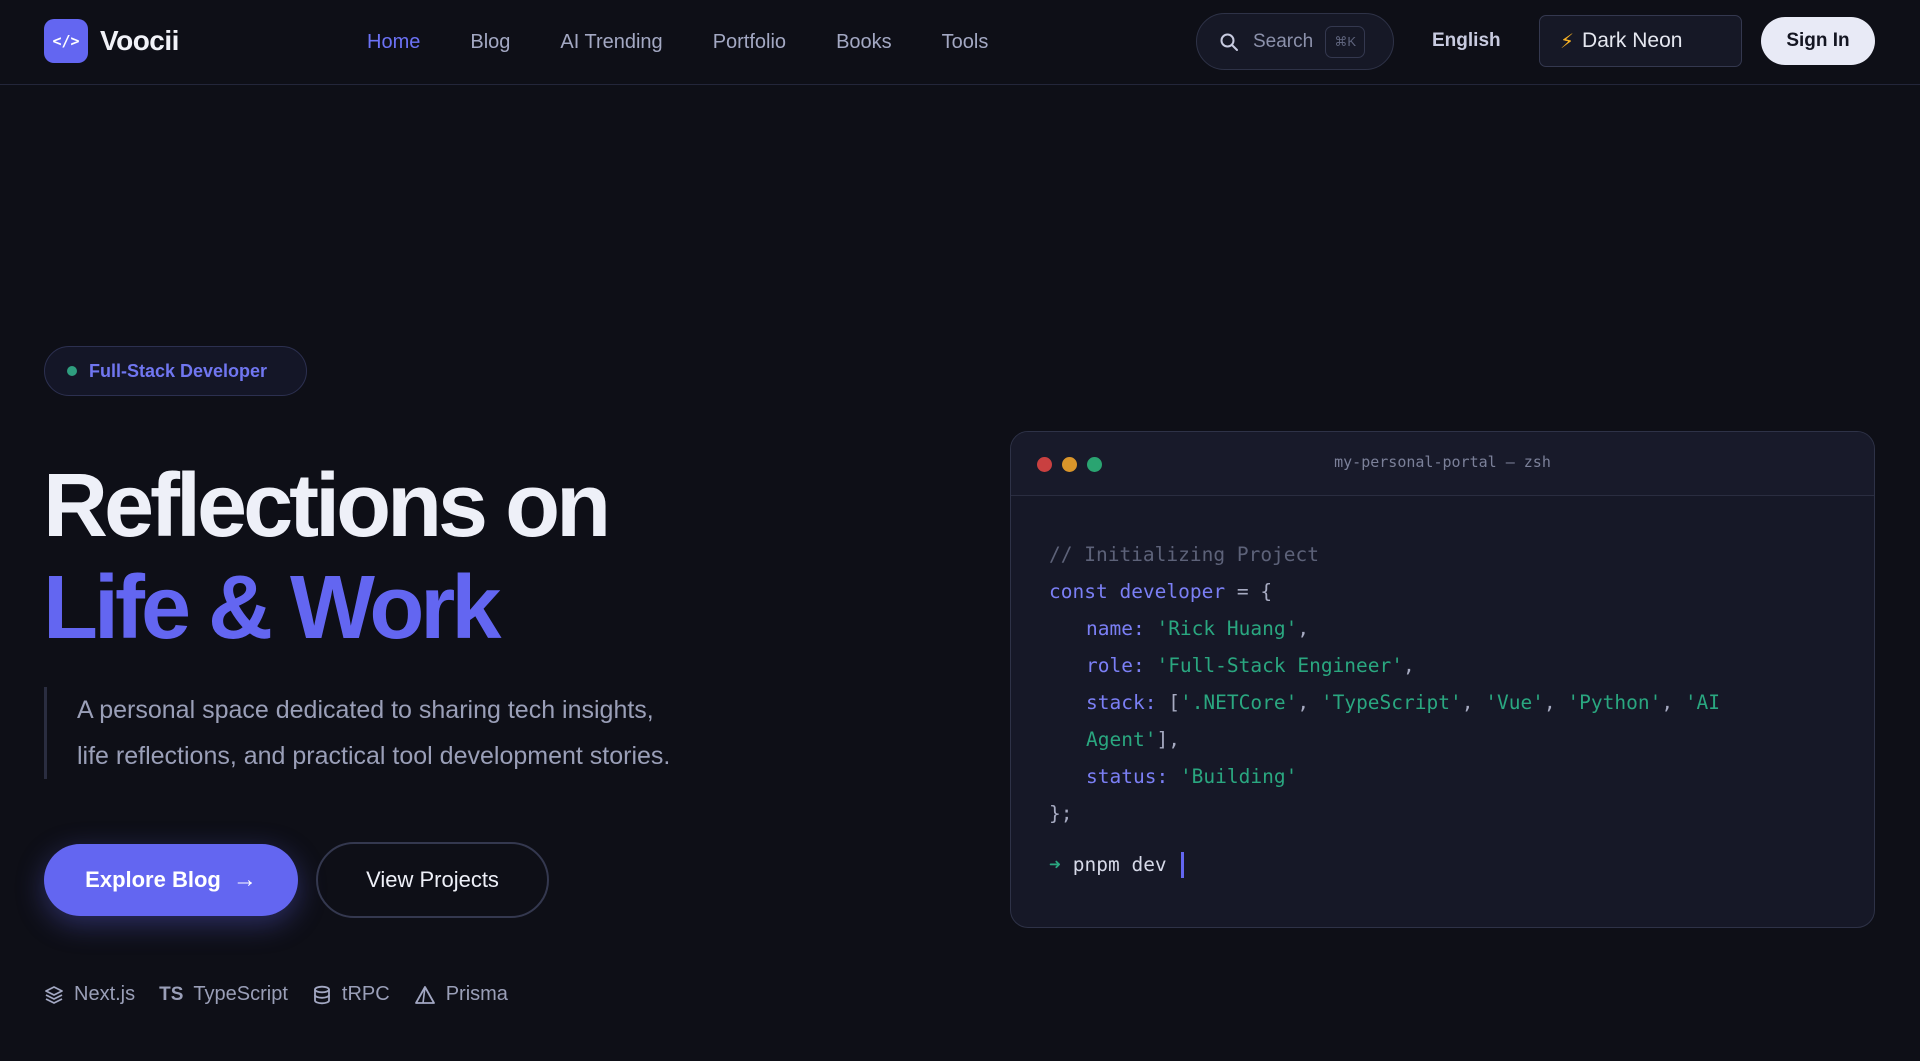 The width and height of the screenshot is (1920, 1061). I want to click on tech-item-typescript: TS TypeScript, so click(223, 994).